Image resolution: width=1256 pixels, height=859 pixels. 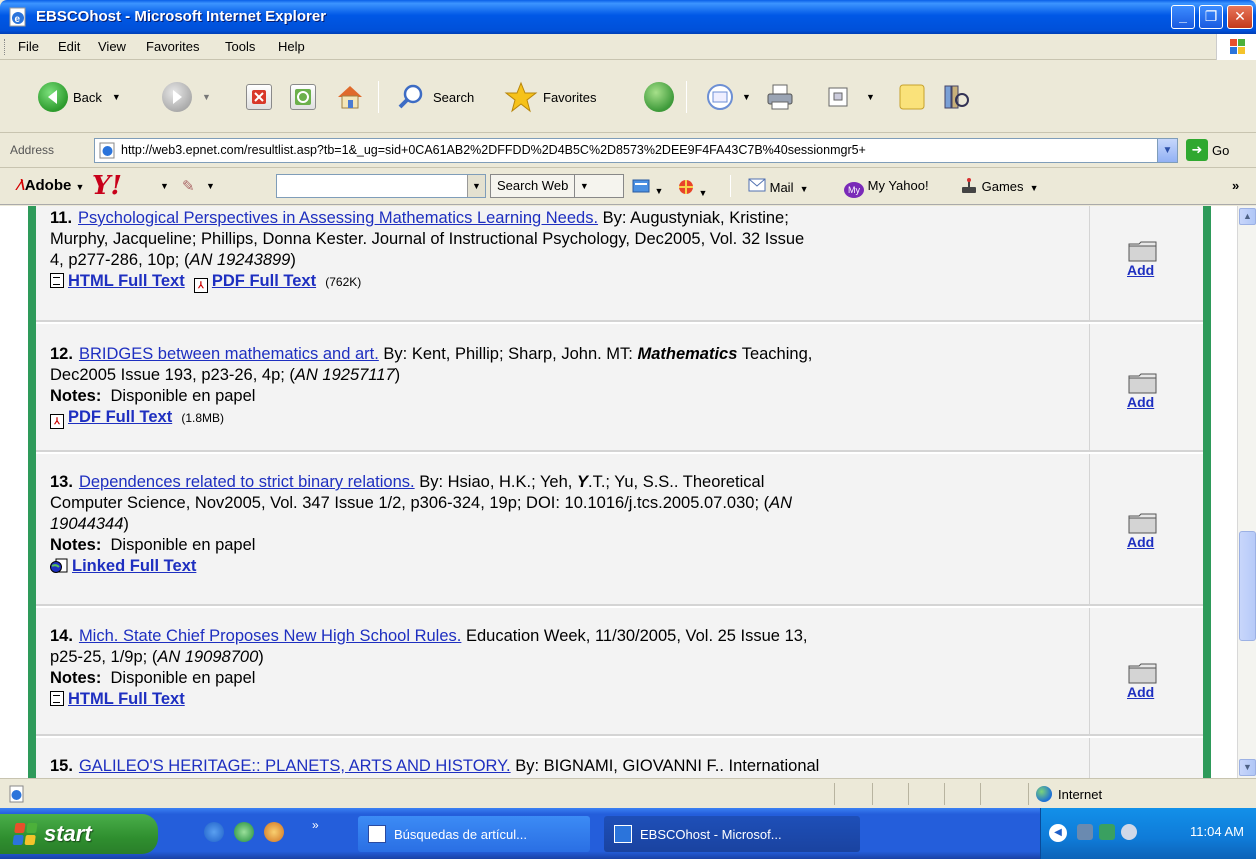 What do you see at coordinates (206, 97) in the screenshot?
I see `forward-dropdown-icon: ▼` at bounding box center [206, 97].